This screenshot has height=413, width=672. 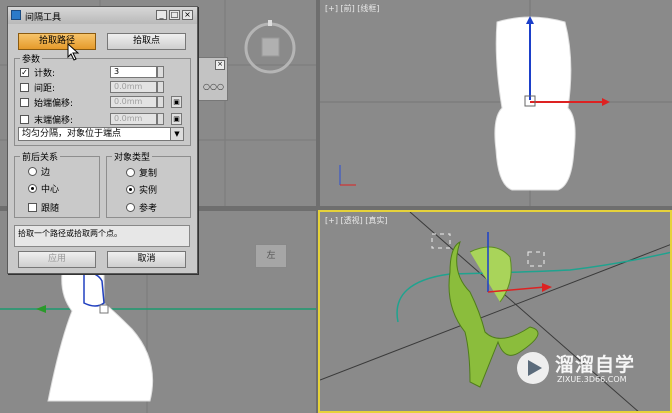 I want to click on end-offset-label: 末端偏移:, so click(x=54, y=121).